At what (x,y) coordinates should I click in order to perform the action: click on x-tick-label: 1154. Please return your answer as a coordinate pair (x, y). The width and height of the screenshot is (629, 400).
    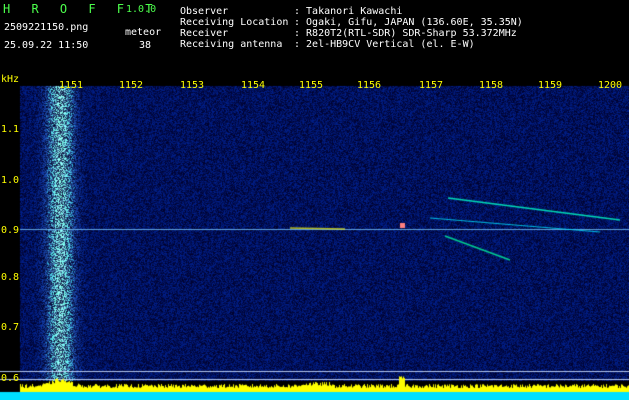
    Looking at the image, I should click on (253, 85).